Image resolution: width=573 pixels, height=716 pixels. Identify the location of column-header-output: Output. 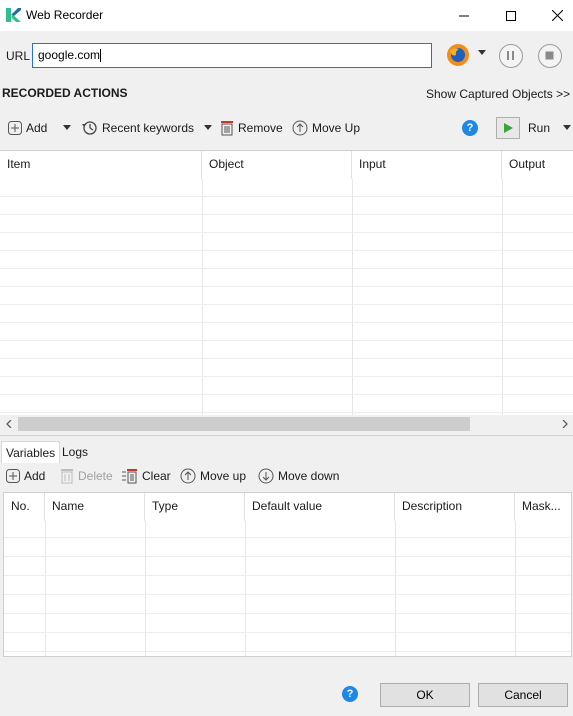
(537, 165).